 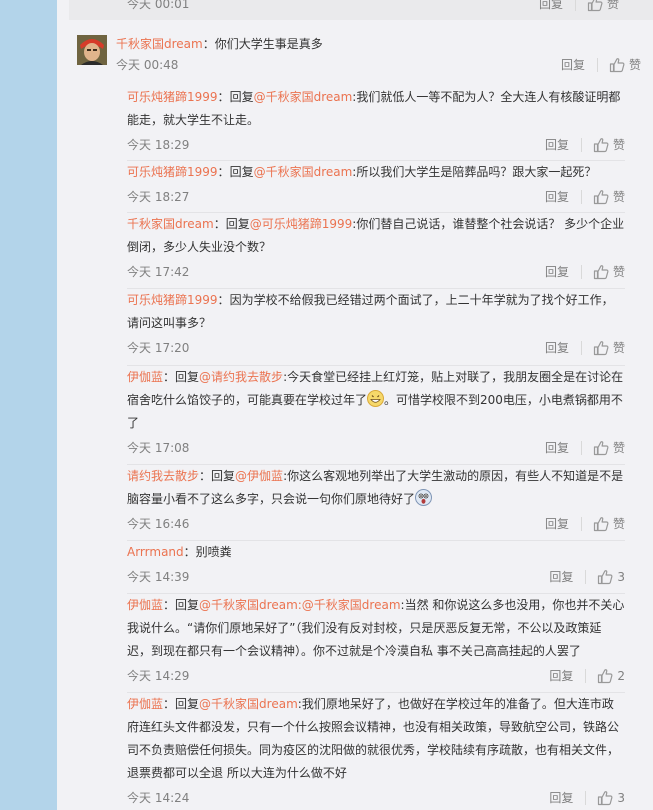 I want to click on mention-link: @可乐炖猪蹄1999, so click(x=301, y=224).